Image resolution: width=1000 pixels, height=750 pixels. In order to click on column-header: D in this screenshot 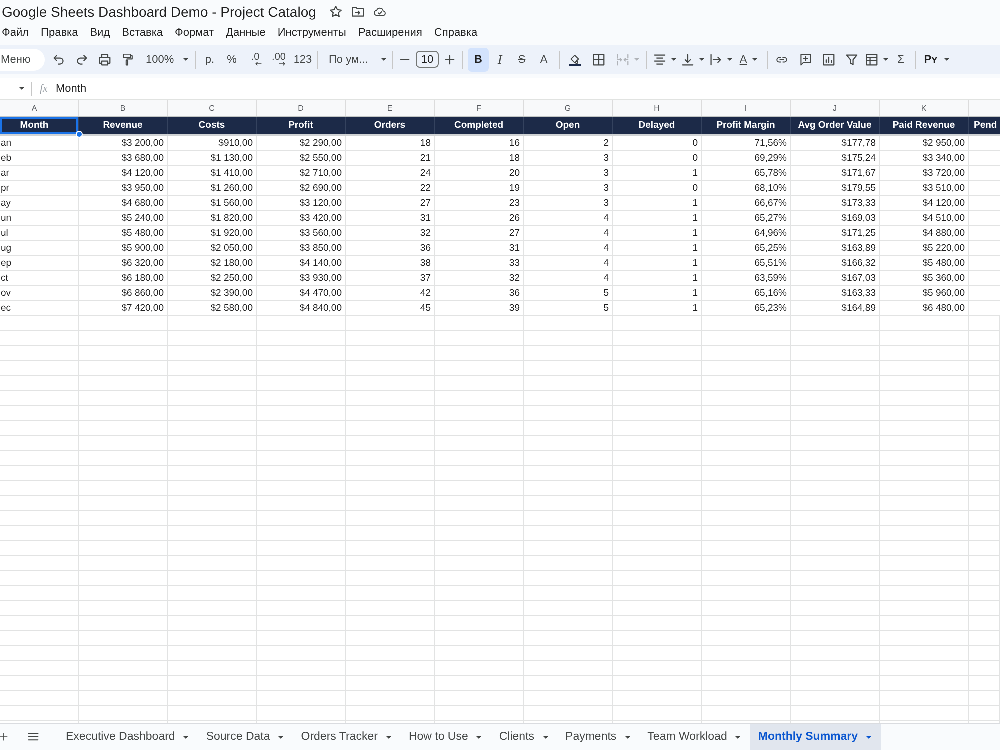, I will do `click(301, 108)`.